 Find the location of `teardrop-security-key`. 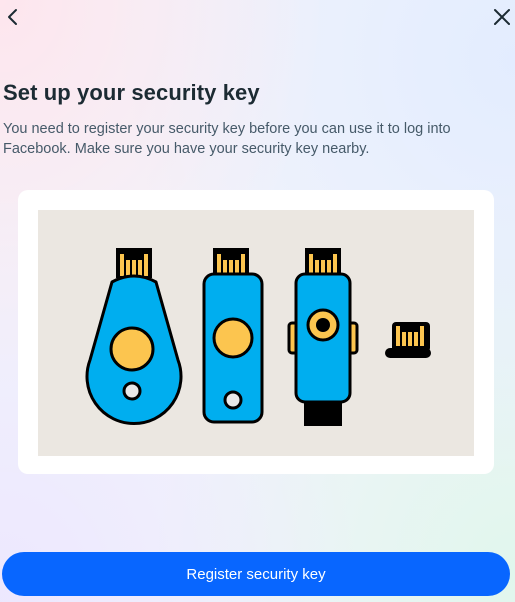

teardrop-security-key is located at coordinates (134, 337).